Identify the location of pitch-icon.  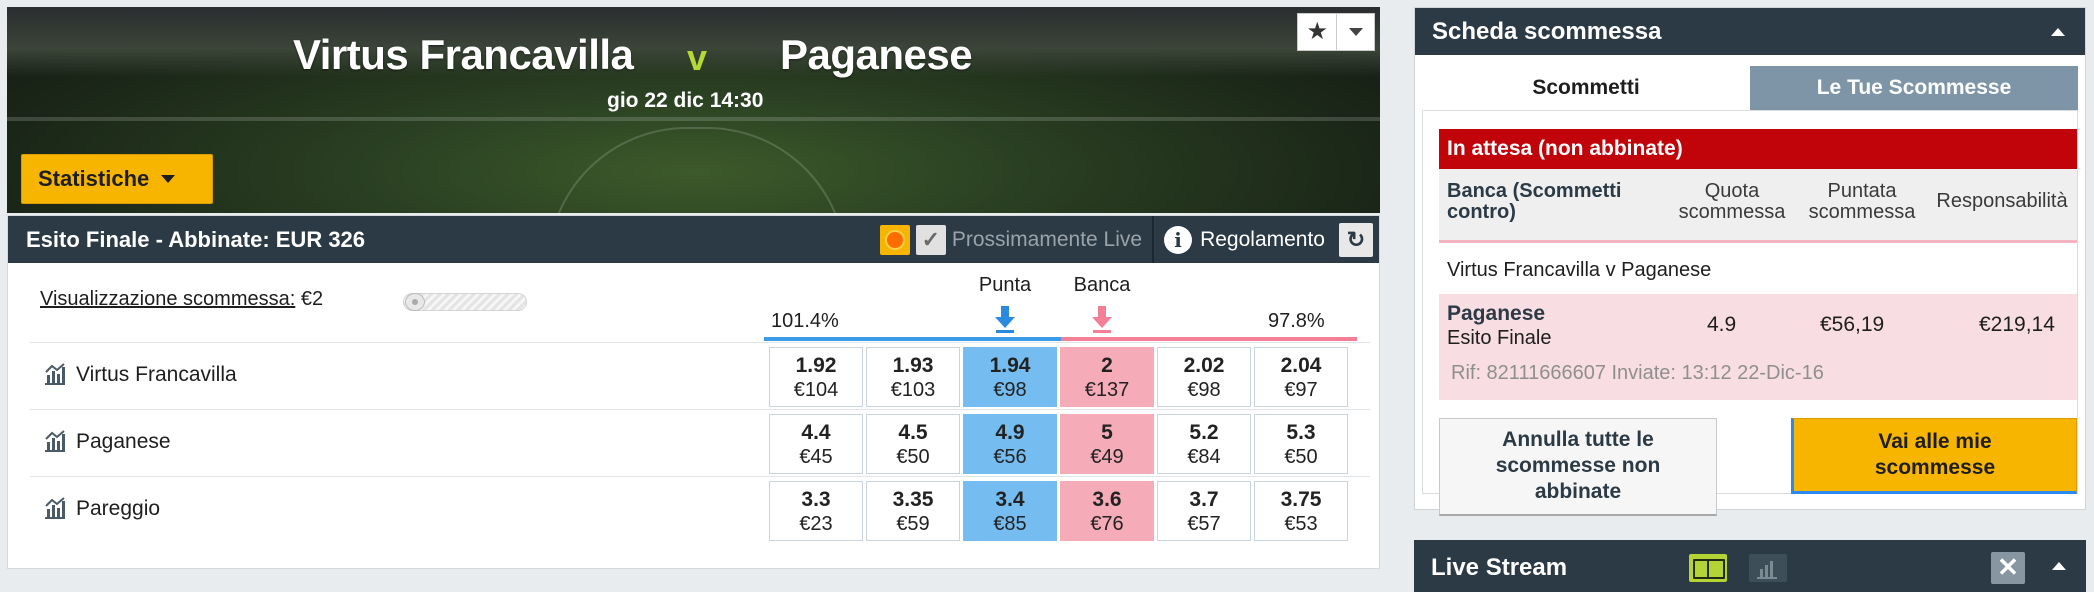
(1708, 568).